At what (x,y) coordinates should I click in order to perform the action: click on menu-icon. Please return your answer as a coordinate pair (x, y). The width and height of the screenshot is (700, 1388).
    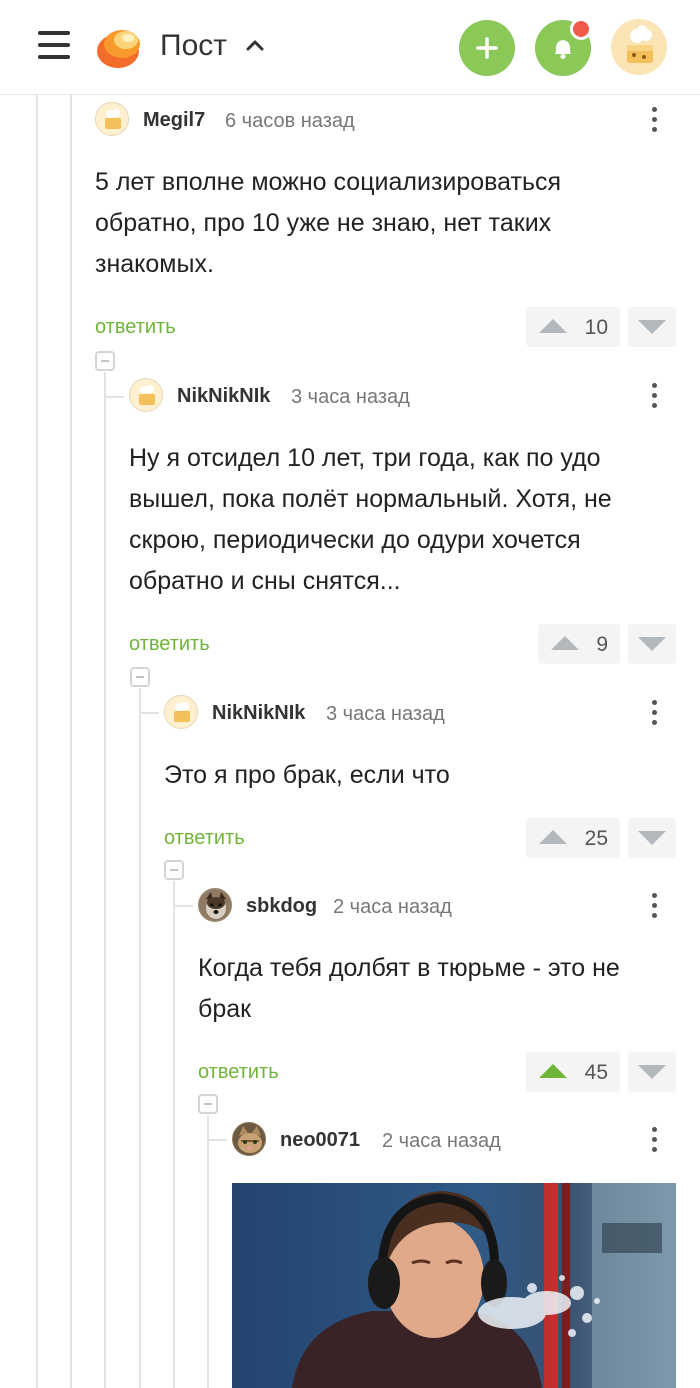
    Looking at the image, I should click on (54, 46).